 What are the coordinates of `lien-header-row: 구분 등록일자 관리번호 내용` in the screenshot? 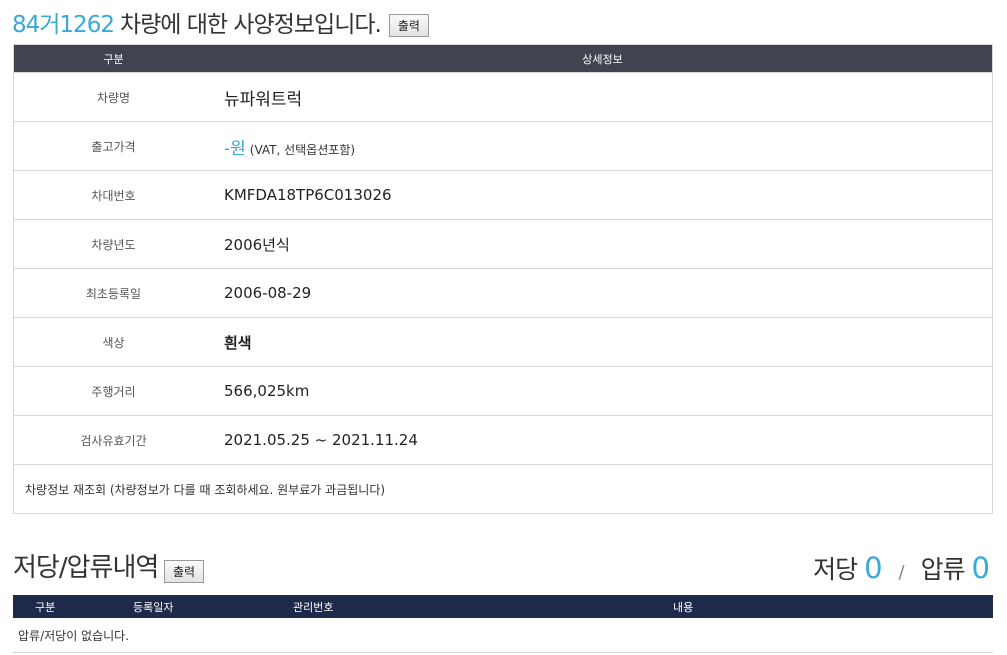 It's located at (503, 606).